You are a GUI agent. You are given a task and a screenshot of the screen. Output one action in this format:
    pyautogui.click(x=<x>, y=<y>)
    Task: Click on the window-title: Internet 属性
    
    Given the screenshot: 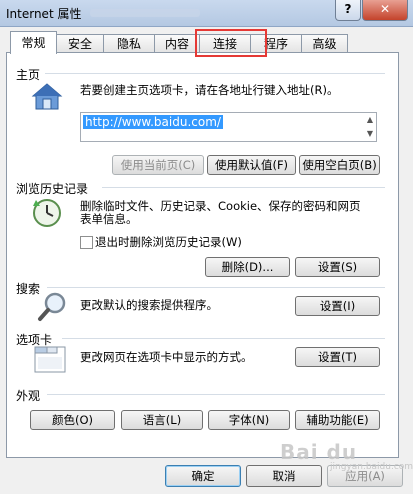 What is the action you would take?
    pyautogui.click(x=44, y=14)
    